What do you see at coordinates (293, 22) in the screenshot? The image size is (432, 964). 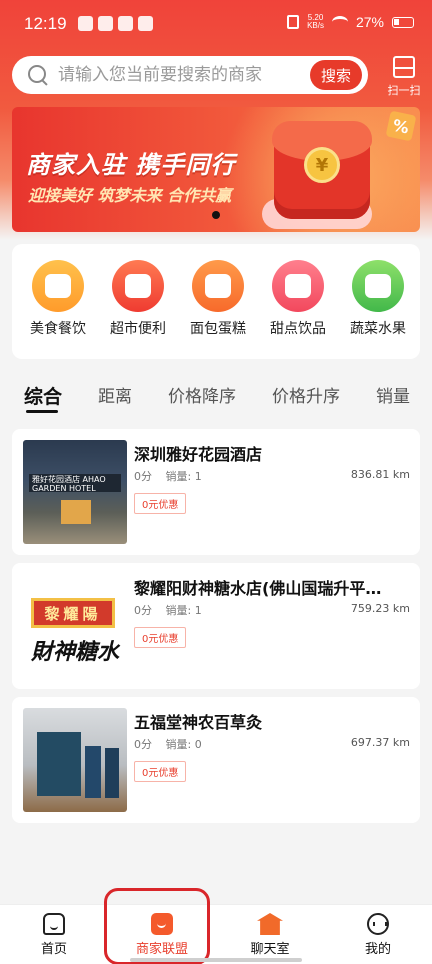 I see `vibrate-icon` at bounding box center [293, 22].